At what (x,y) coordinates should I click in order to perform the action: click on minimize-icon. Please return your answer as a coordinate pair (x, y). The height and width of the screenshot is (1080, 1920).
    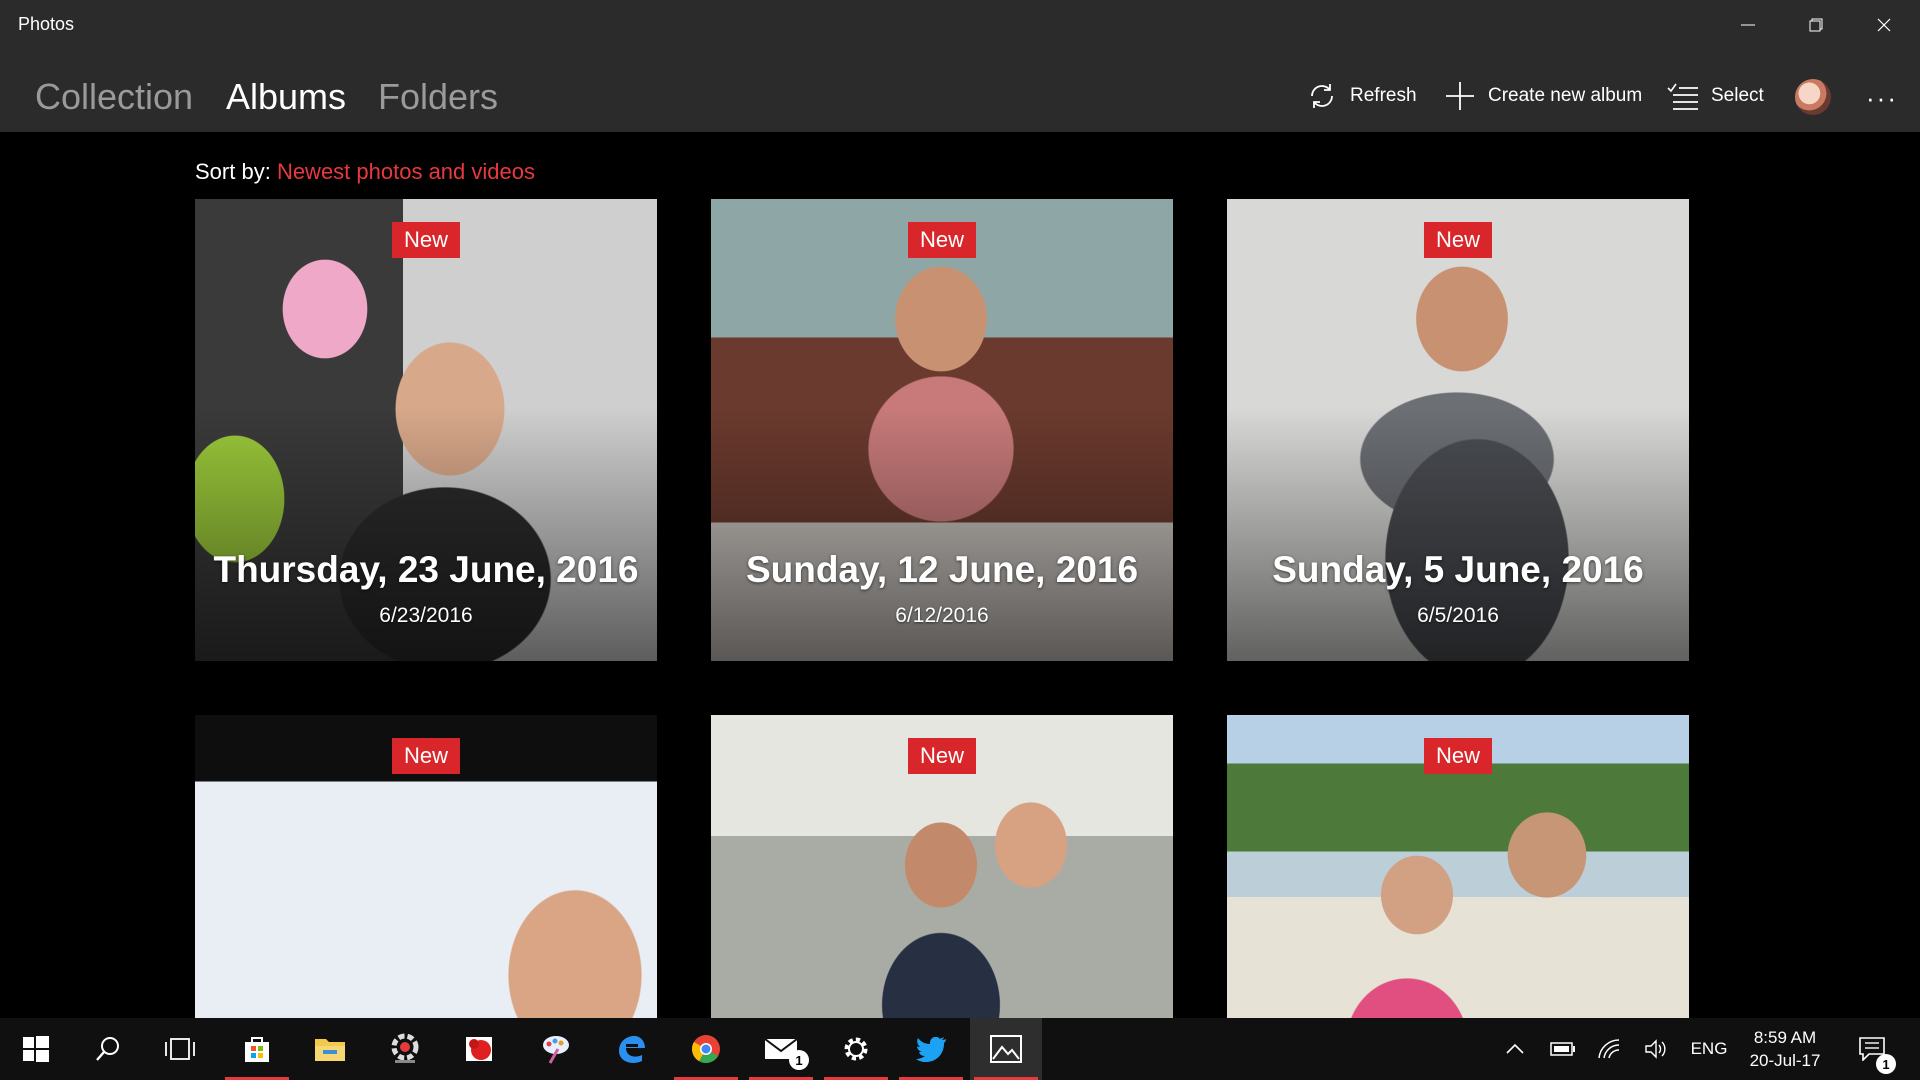
    Looking at the image, I should click on (1748, 25).